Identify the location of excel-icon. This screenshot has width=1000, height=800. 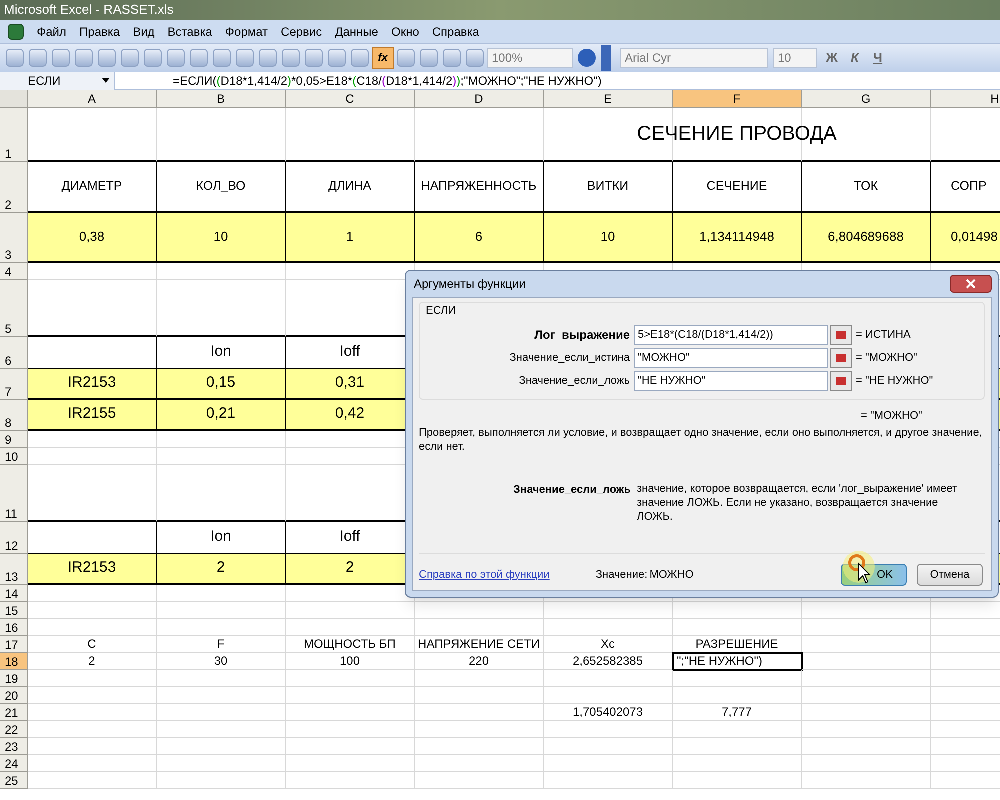
(16, 32).